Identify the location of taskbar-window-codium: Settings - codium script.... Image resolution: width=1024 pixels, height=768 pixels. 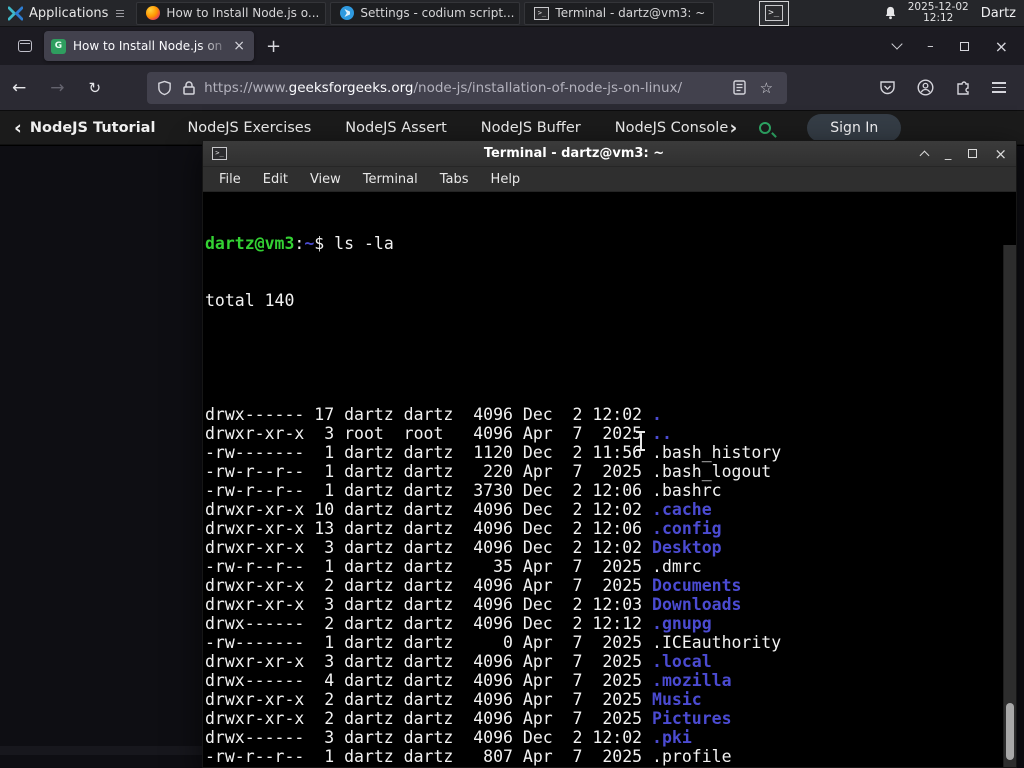
(425, 13).